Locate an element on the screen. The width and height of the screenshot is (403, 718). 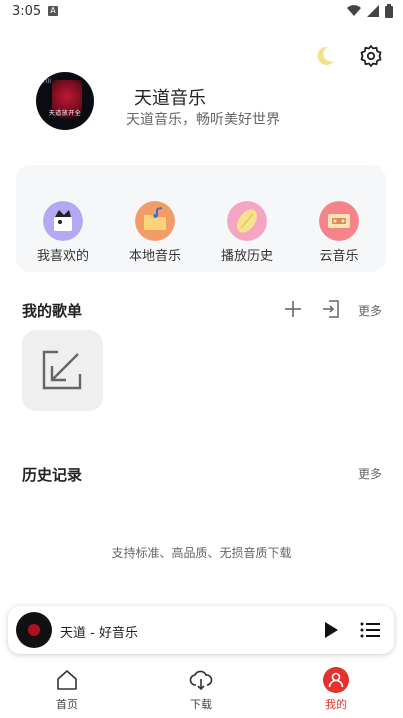
battery-icon is located at coordinates (389, 11).